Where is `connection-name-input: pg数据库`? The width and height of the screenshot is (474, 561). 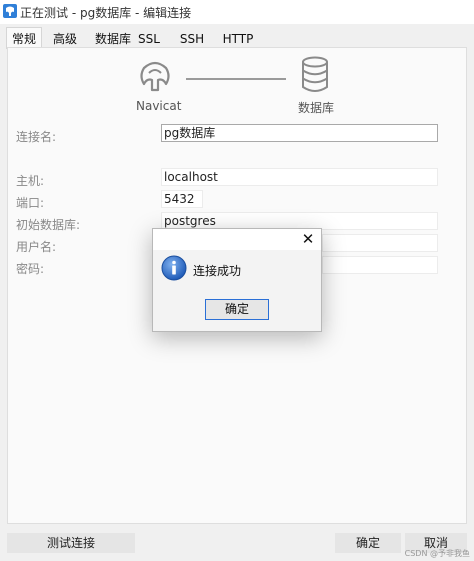
connection-name-input: pg数据库 is located at coordinates (299, 133).